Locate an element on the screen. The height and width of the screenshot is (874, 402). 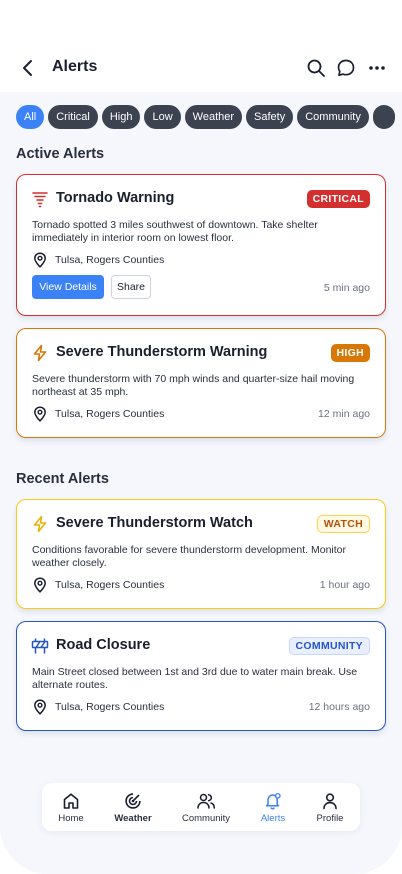
alert-title: Severe Thunderstorm Watch is located at coordinates (154, 523).